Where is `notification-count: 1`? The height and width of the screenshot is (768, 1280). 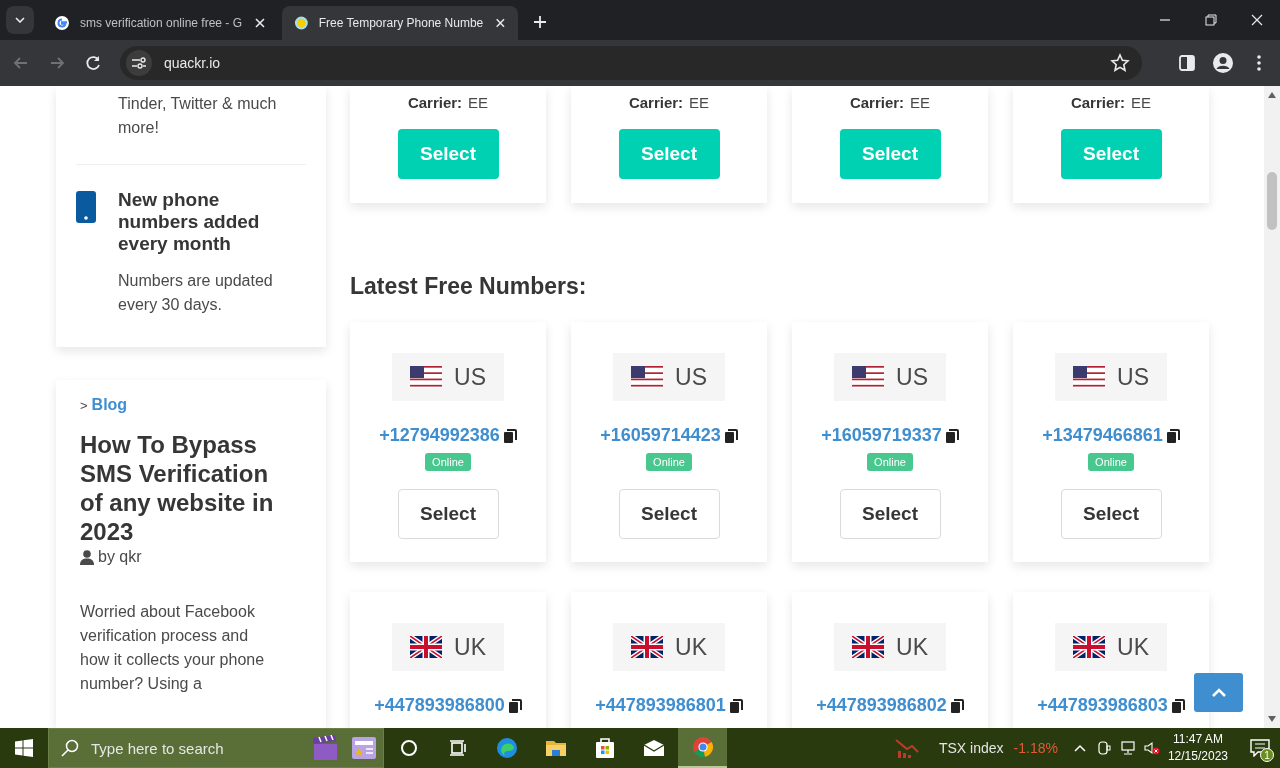
notification-count: 1 is located at coordinates (1267, 755).